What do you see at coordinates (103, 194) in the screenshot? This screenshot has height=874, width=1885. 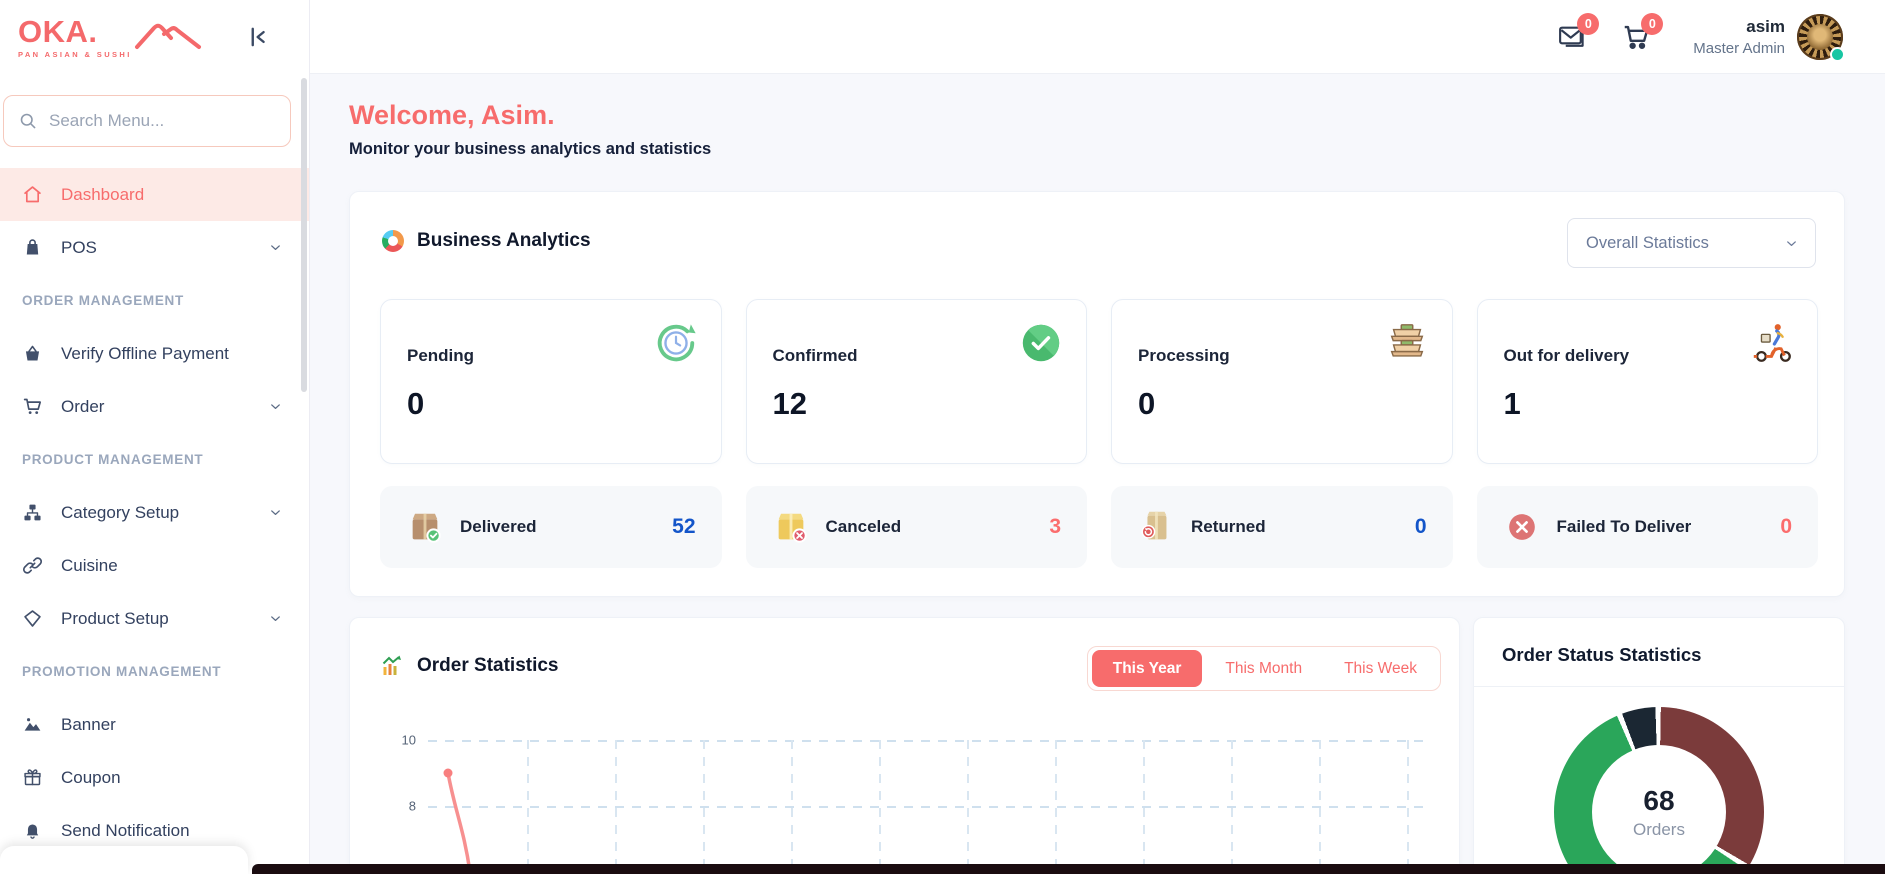 I see `sidebar-item-label: Dashboard` at bounding box center [103, 194].